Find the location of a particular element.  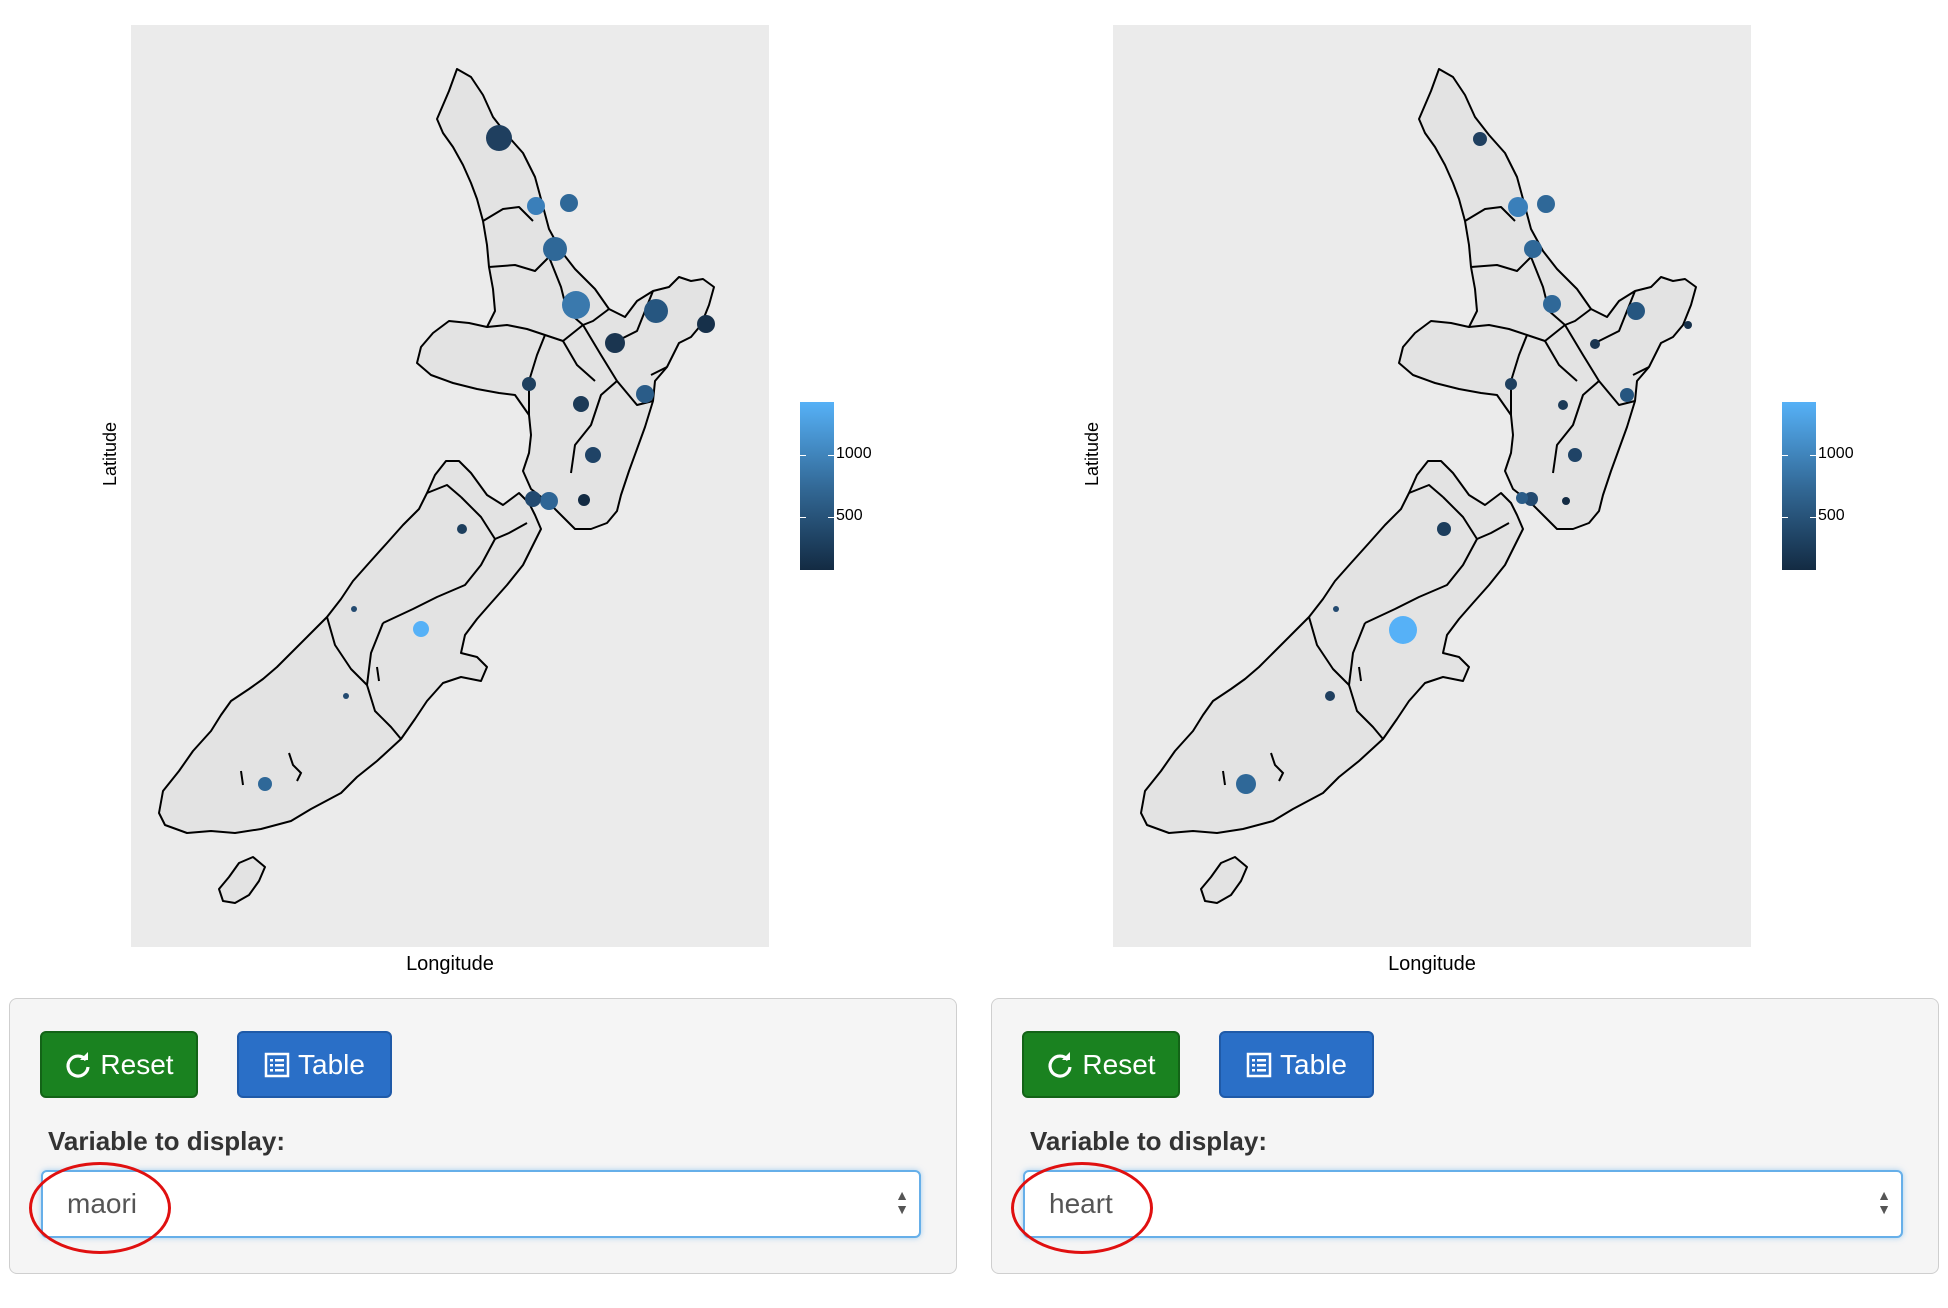

variable-select: maori ▲ ▼ is located at coordinates (481, 1204).